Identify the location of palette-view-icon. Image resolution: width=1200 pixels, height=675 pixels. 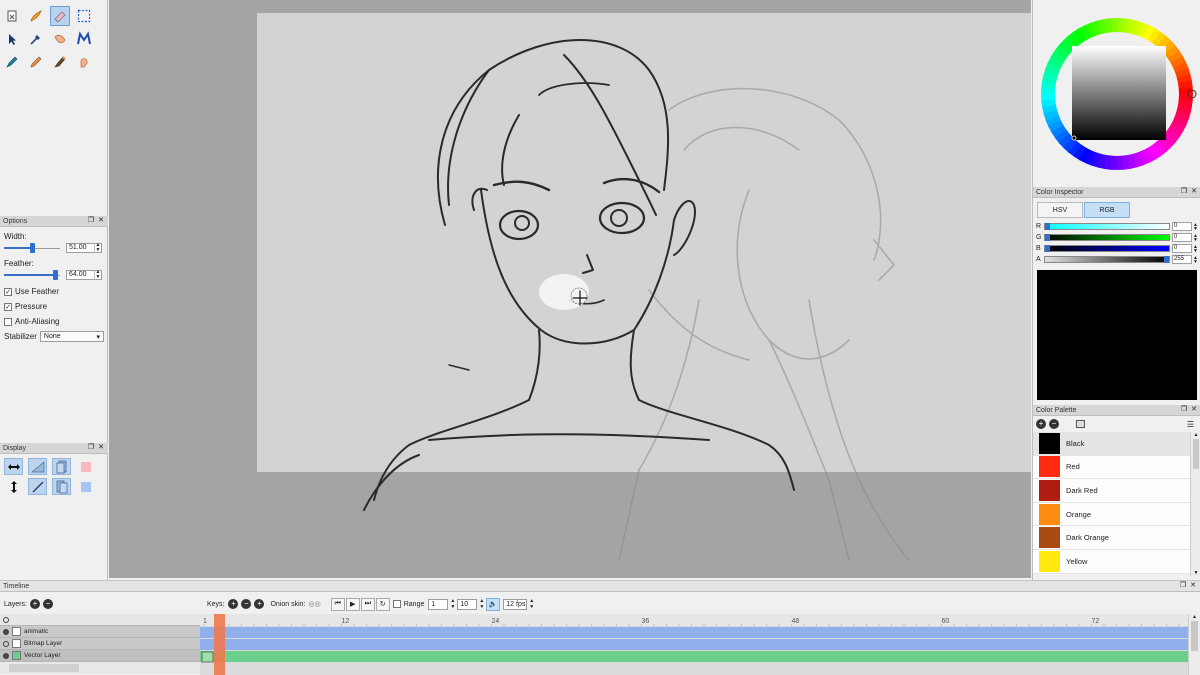
(1080, 424).